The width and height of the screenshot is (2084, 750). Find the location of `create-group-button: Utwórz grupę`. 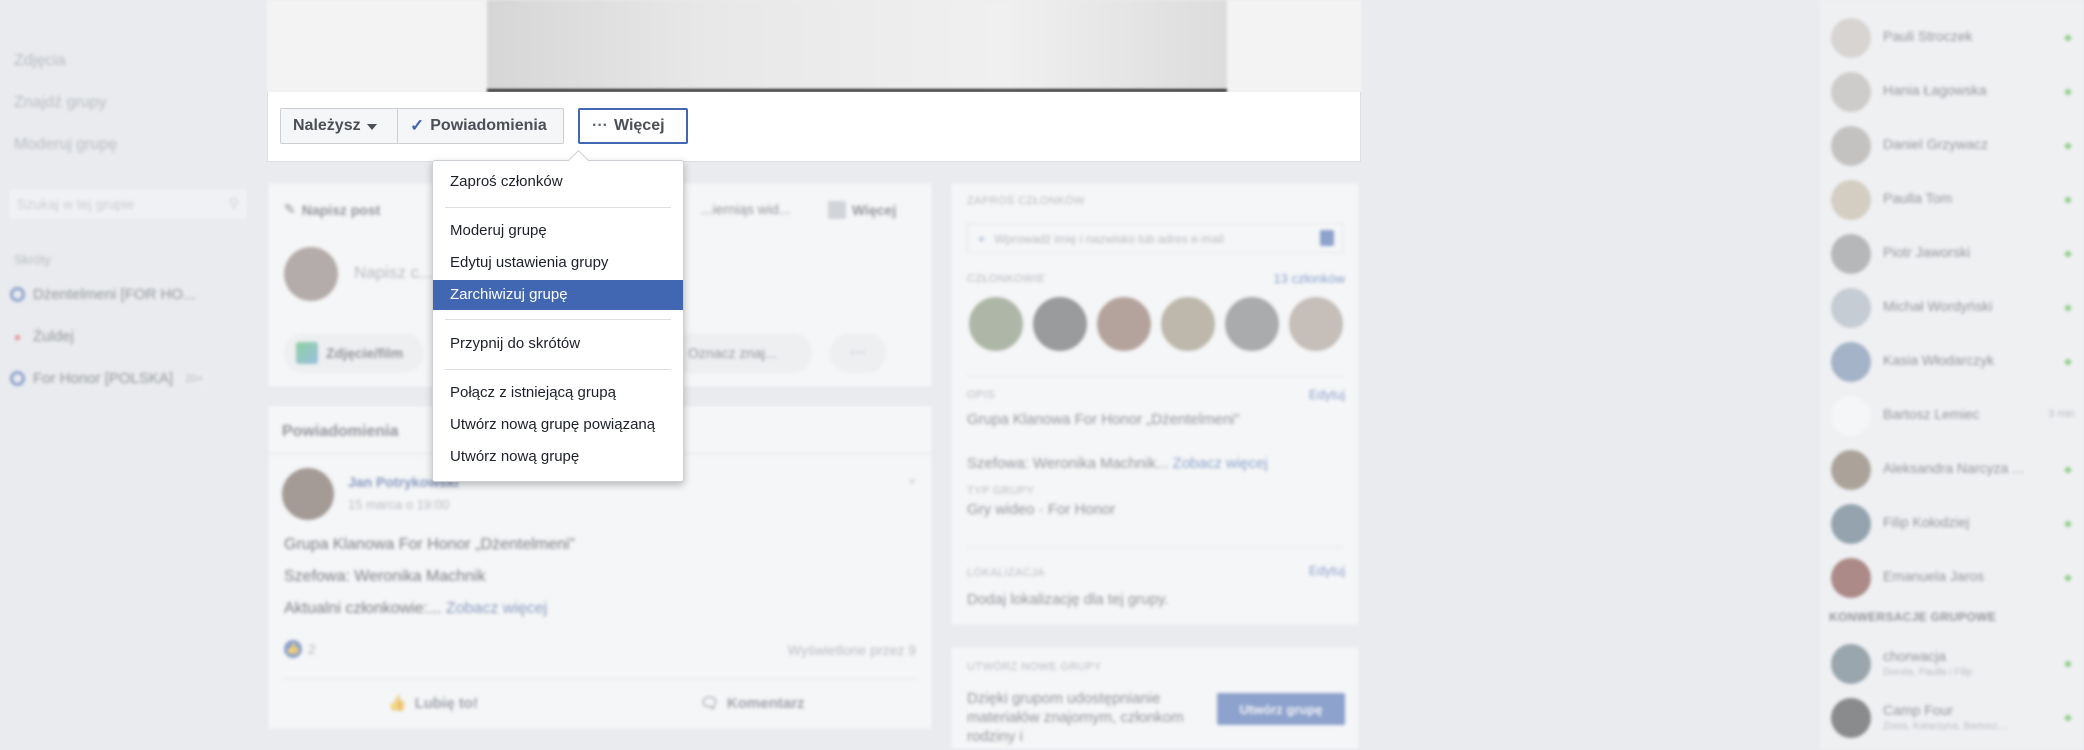

create-group-button: Utwórz grupę is located at coordinates (1281, 709).